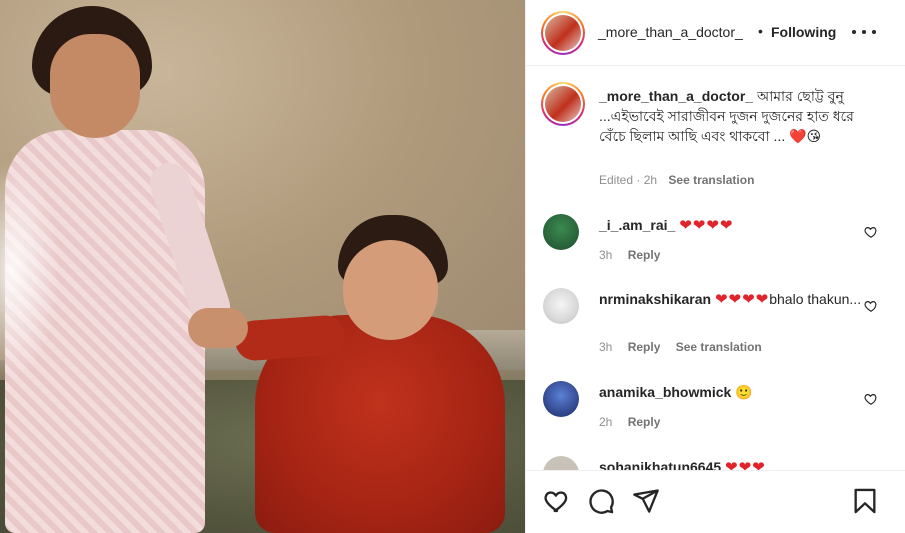 This screenshot has width=905, height=533. What do you see at coordinates (670, 32) in the screenshot?
I see `author-username: _more_than_a_doctor_` at bounding box center [670, 32].